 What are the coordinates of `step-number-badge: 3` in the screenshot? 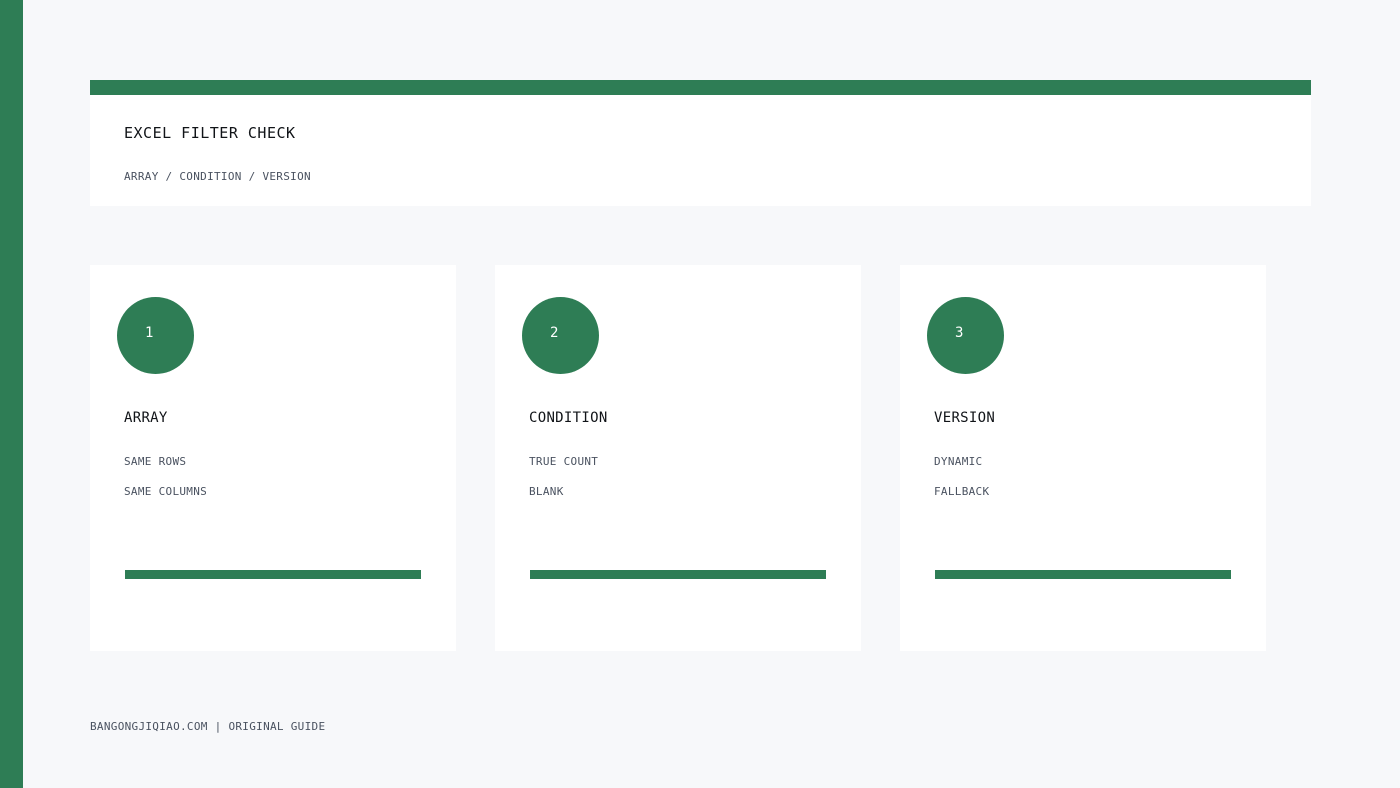 It's located at (965, 335).